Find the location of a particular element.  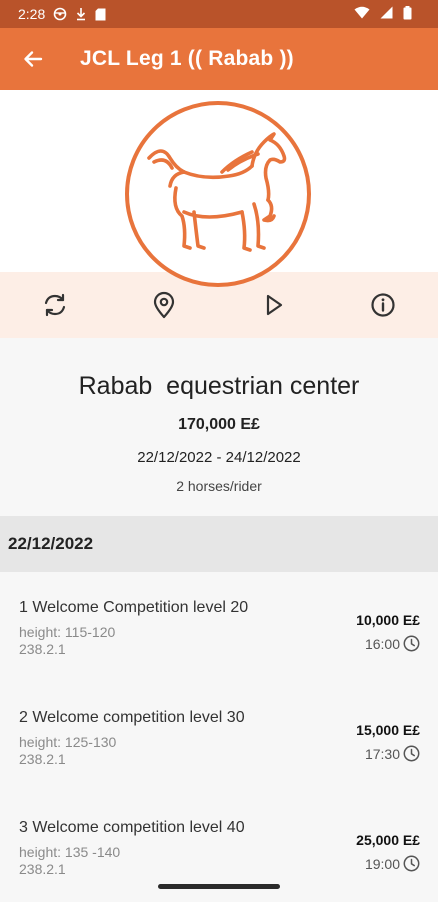

venue-name: Rabab equestrian center is located at coordinates (219, 386).